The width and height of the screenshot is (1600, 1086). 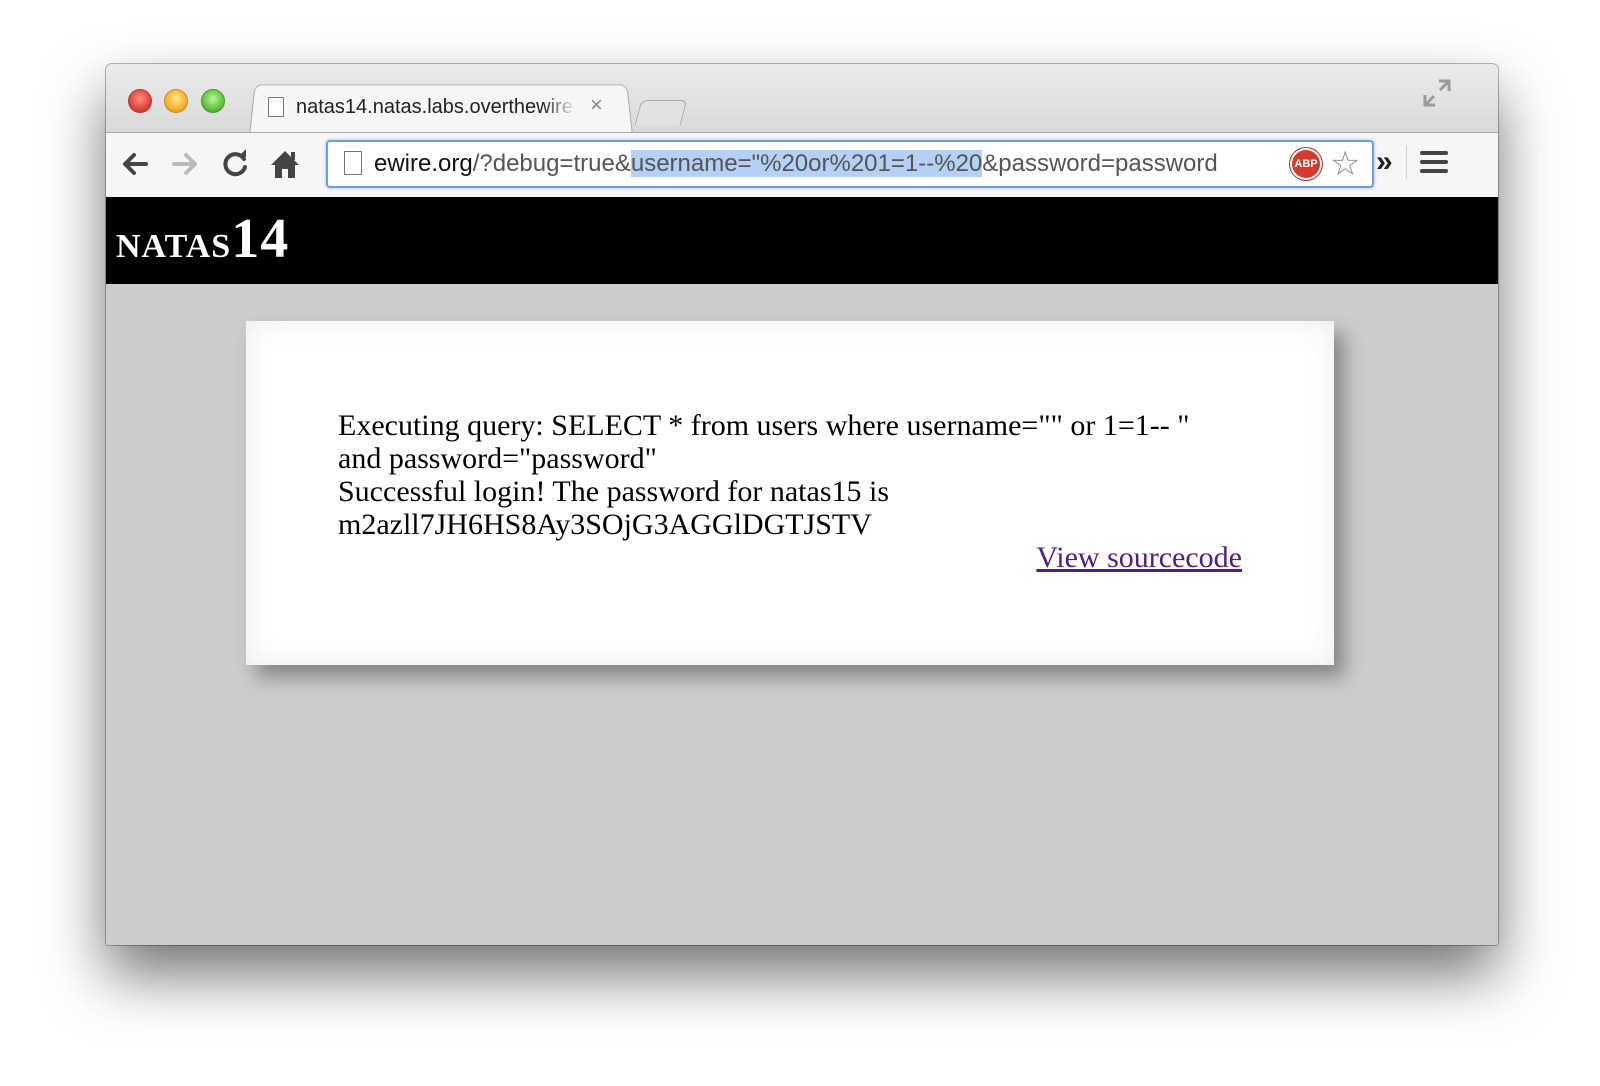 I want to click on site-title-text: natas, so click(x=174, y=241).